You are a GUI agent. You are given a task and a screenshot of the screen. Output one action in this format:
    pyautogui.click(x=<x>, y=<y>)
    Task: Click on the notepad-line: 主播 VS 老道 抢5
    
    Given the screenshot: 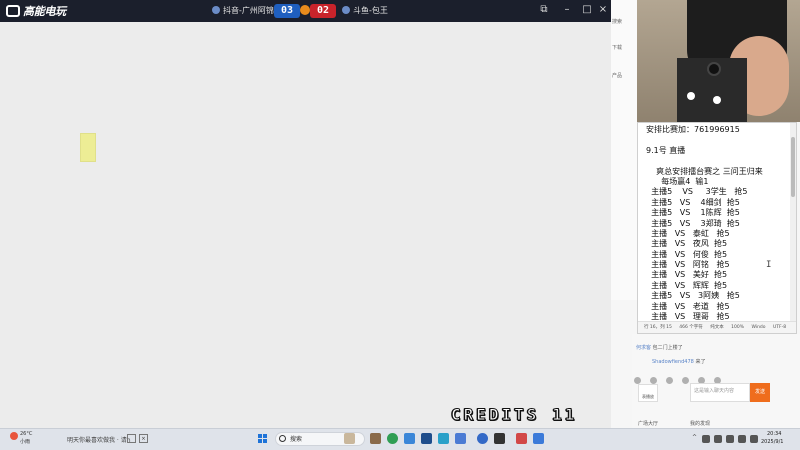 What is the action you would take?
    pyautogui.click(x=688, y=306)
    